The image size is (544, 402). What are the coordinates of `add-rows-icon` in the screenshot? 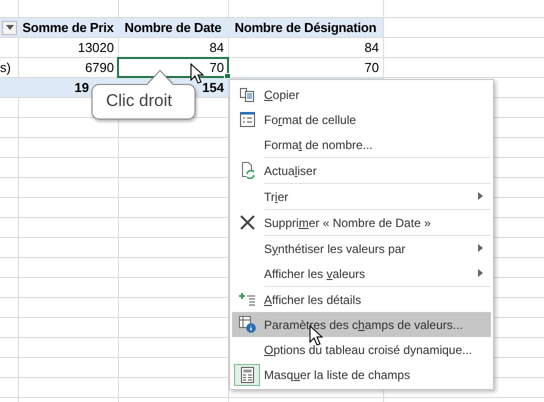 It's located at (247, 299).